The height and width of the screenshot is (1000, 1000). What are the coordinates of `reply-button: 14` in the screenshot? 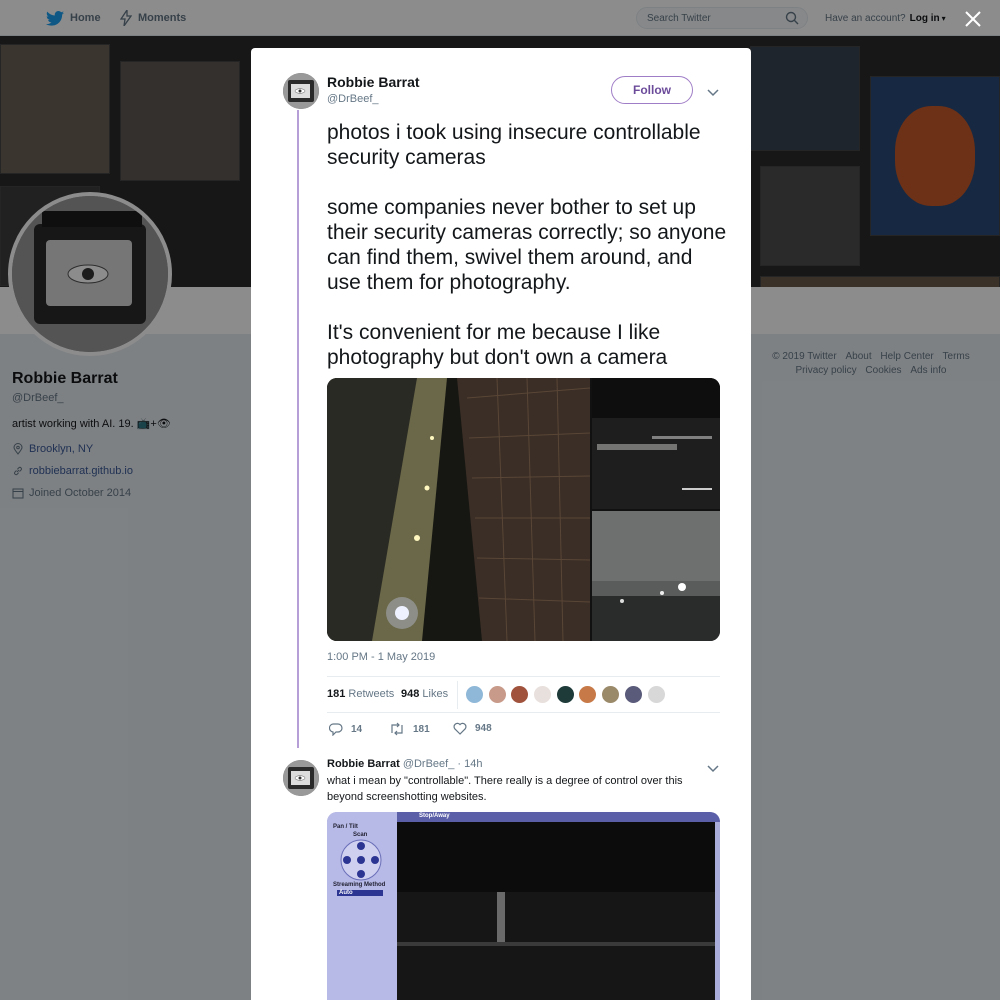 It's located at (345, 729).